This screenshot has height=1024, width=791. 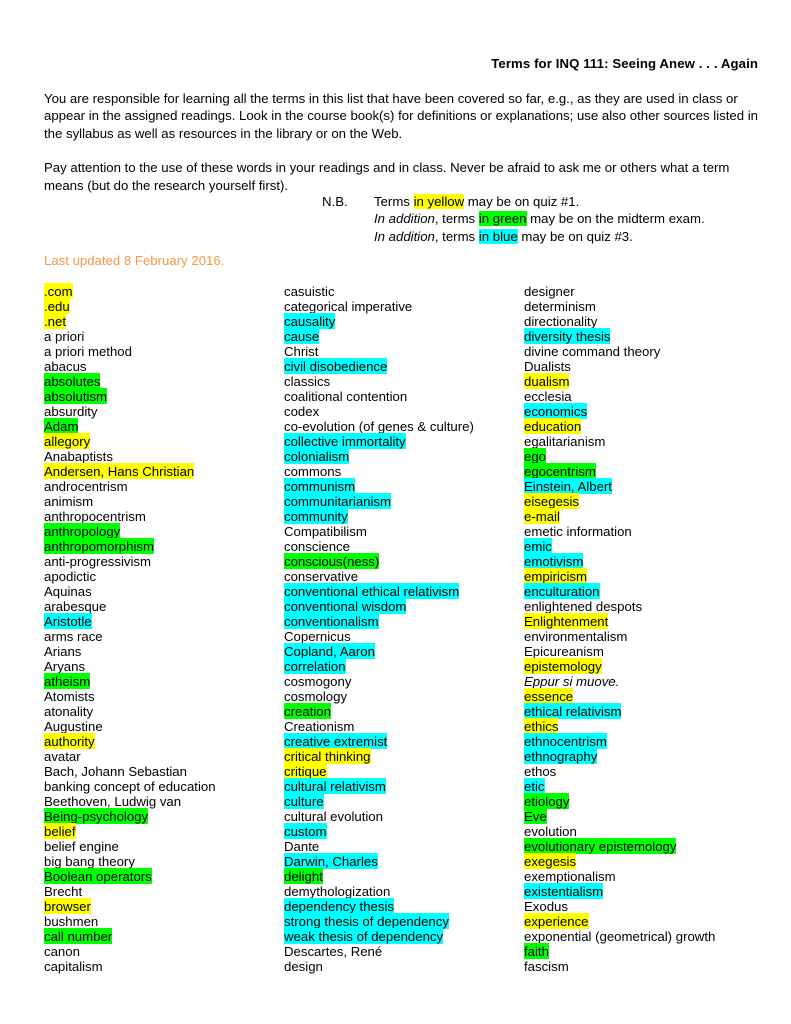 What do you see at coordinates (67, 906) in the screenshot?
I see `term-label: browser` at bounding box center [67, 906].